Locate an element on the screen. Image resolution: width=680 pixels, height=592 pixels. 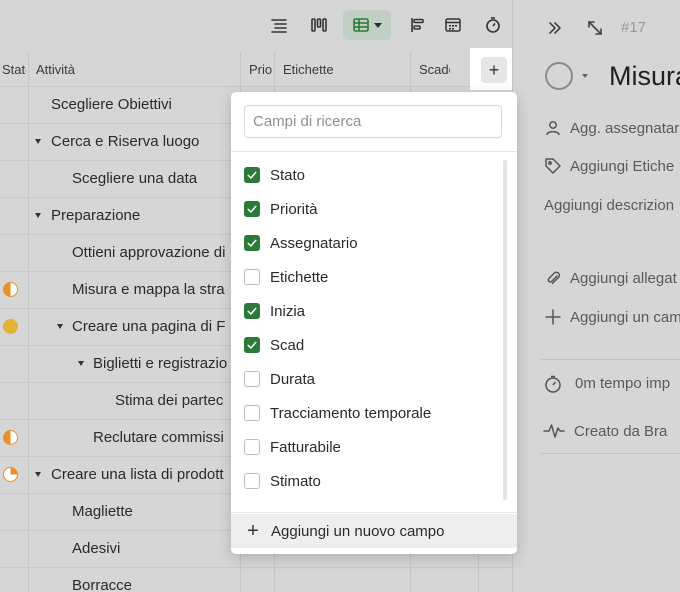
field-option: Scad is located at coordinates (371, 345).